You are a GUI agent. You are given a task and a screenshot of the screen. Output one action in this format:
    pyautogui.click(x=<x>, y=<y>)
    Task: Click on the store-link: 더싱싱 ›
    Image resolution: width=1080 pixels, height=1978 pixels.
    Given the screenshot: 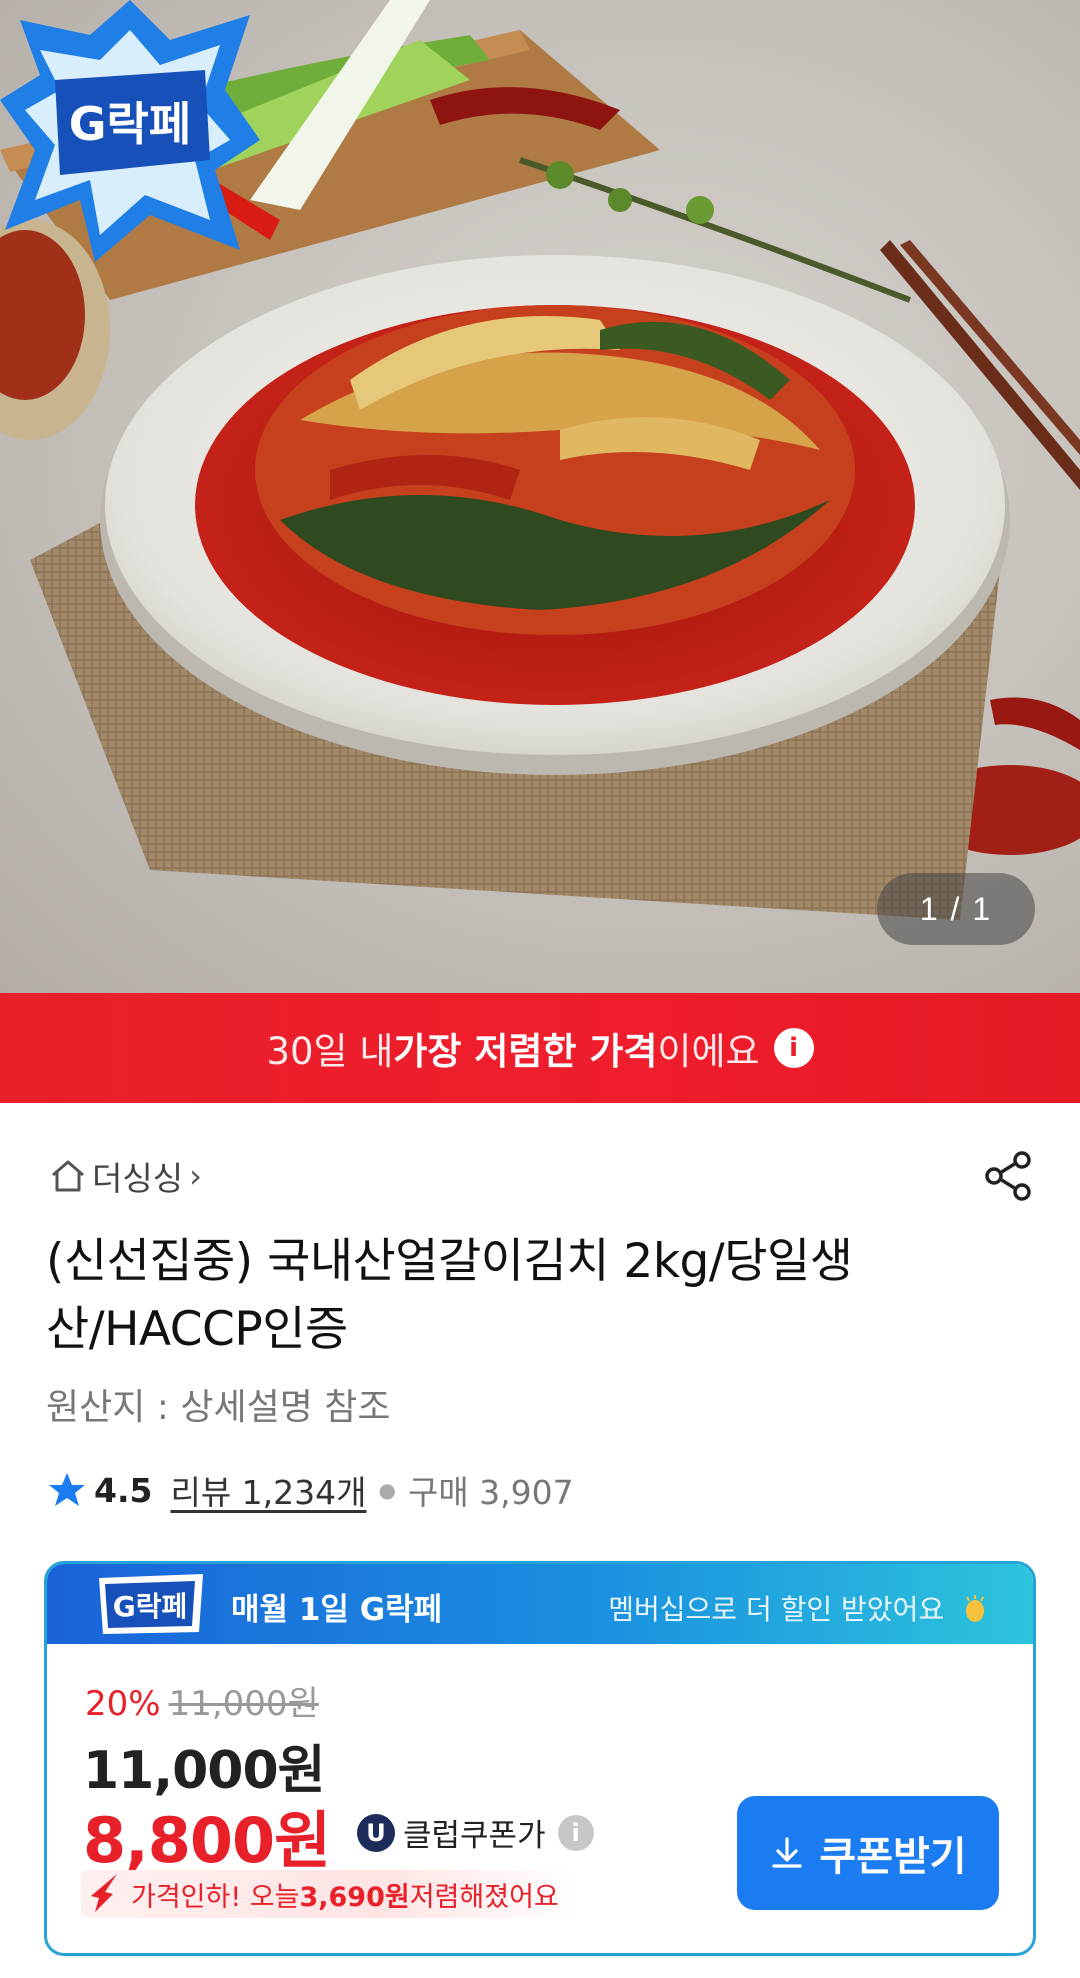 What is the action you would take?
    pyautogui.click(x=125, y=1176)
    